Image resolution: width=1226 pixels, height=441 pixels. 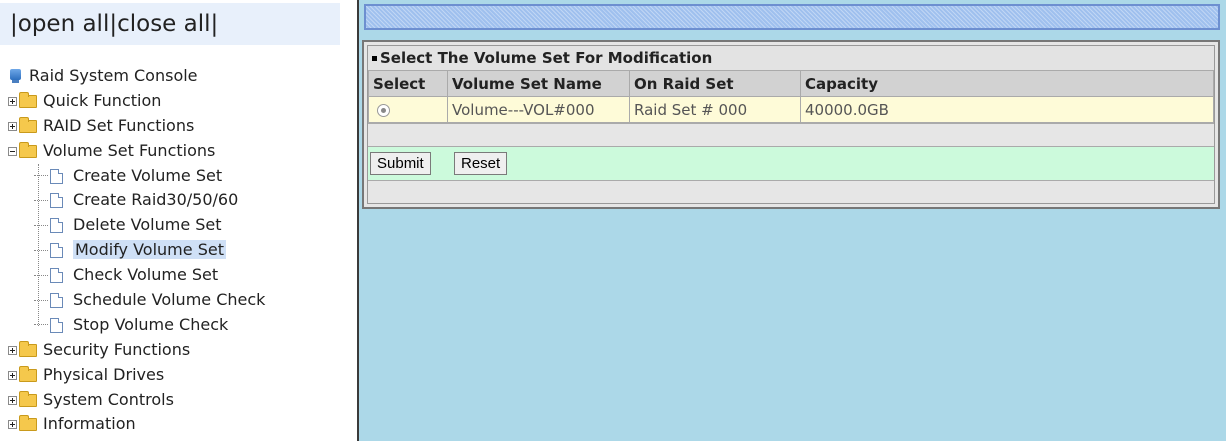 I want to click on tree-toggle-links: |open all|close all|, so click(x=170, y=24).